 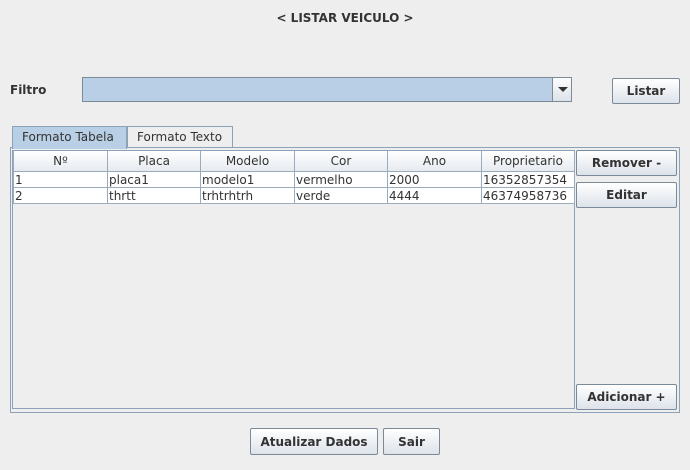 I want to click on table-cell: verde, so click(x=341, y=195).